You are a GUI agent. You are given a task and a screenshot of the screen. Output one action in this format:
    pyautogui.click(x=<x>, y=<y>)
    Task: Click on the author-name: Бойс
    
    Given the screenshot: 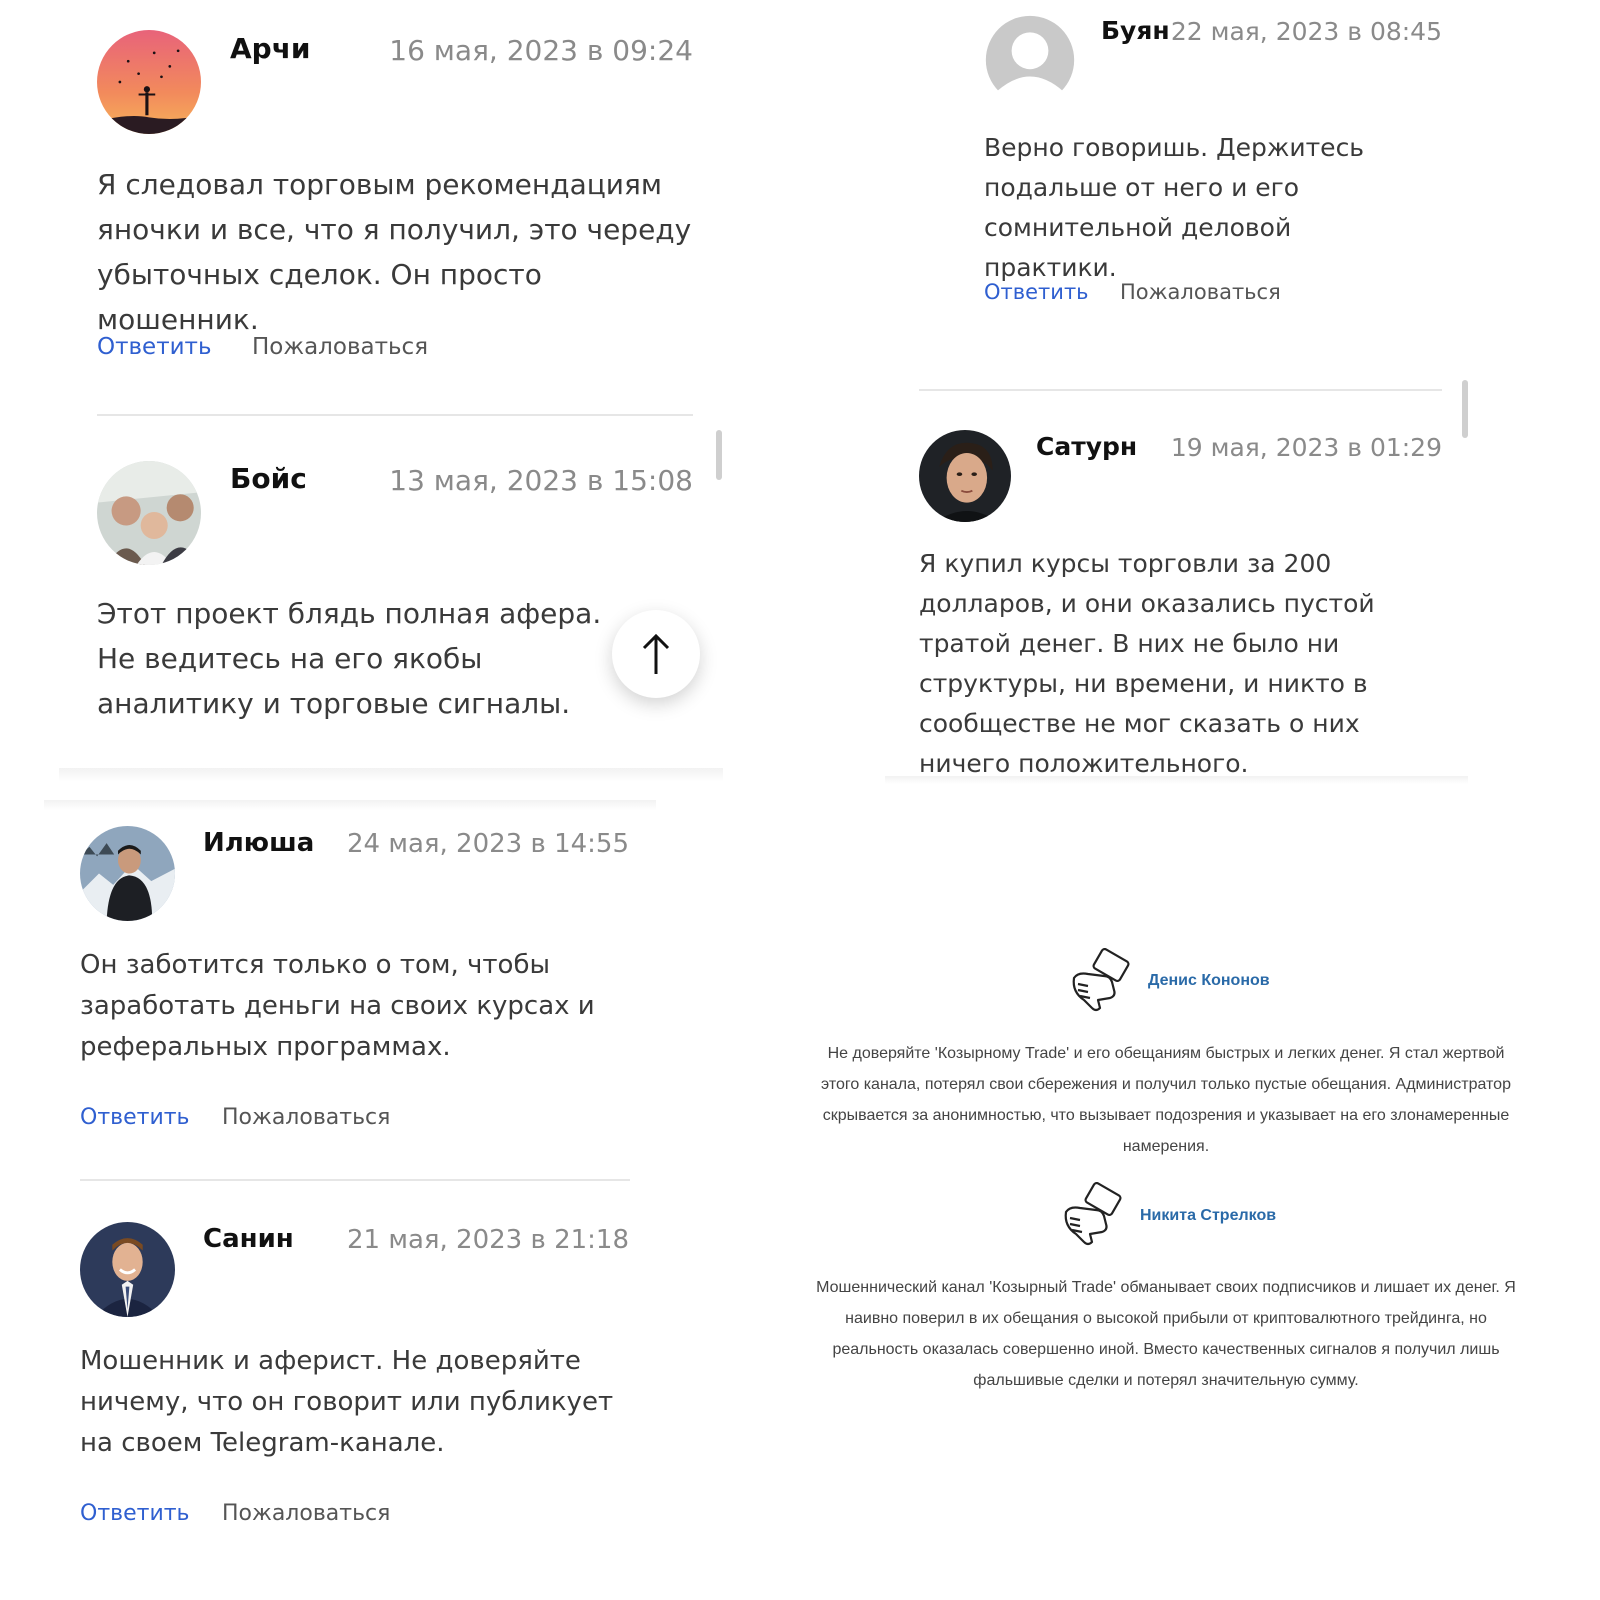 What is the action you would take?
    pyautogui.click(x=268, y=478)
    